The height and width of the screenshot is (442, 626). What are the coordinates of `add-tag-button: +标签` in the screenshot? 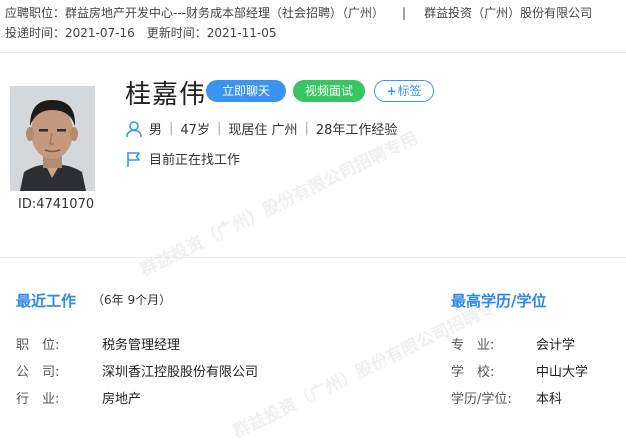 It's located at (404, 91).